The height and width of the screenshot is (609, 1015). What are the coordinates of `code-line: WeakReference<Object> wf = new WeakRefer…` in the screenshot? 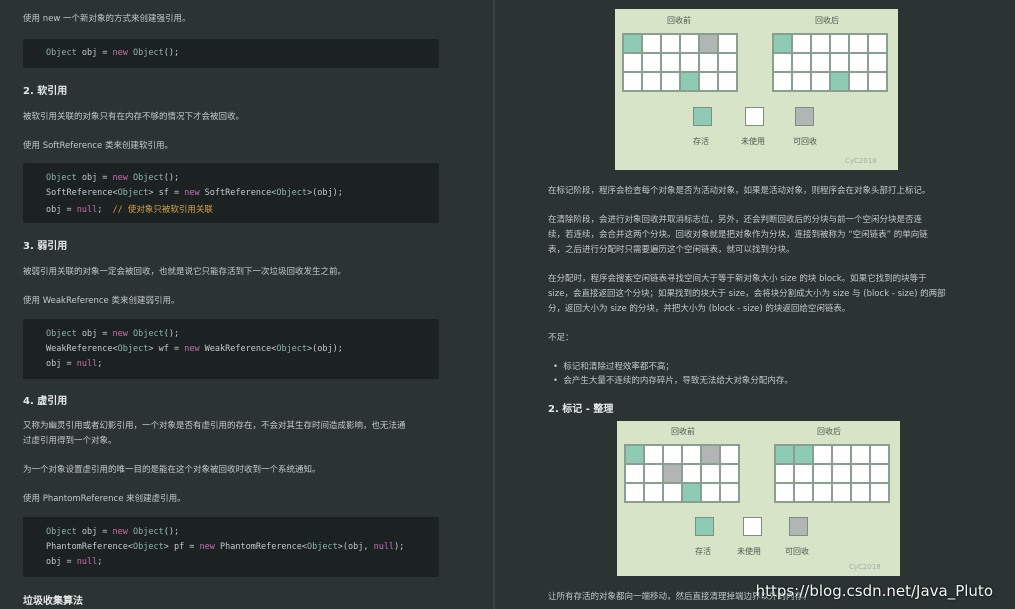 It's located at (194, 349).